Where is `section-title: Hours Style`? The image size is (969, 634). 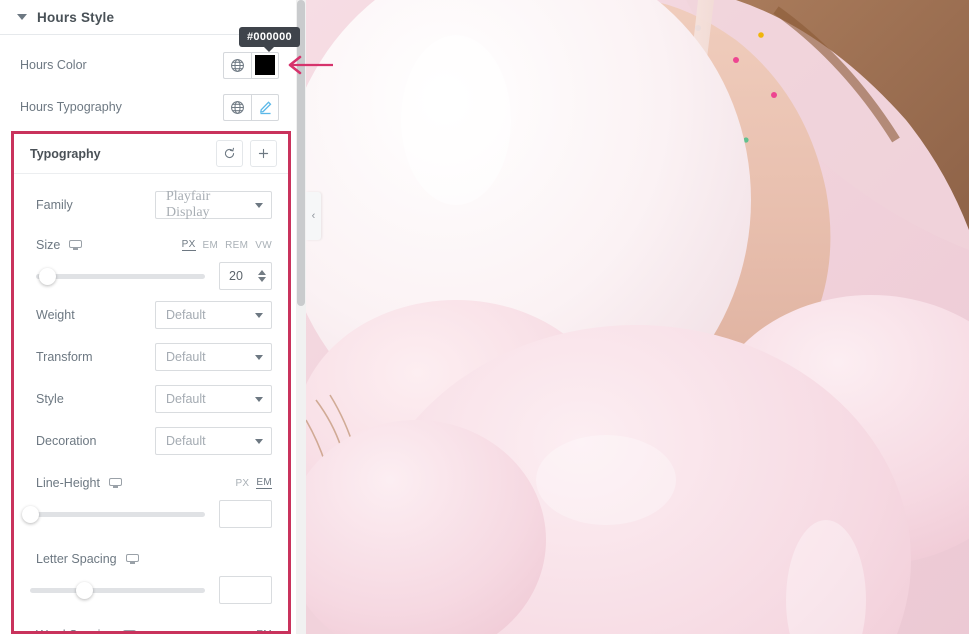 section-title: Hours Style is located at coordinates (76, 17).